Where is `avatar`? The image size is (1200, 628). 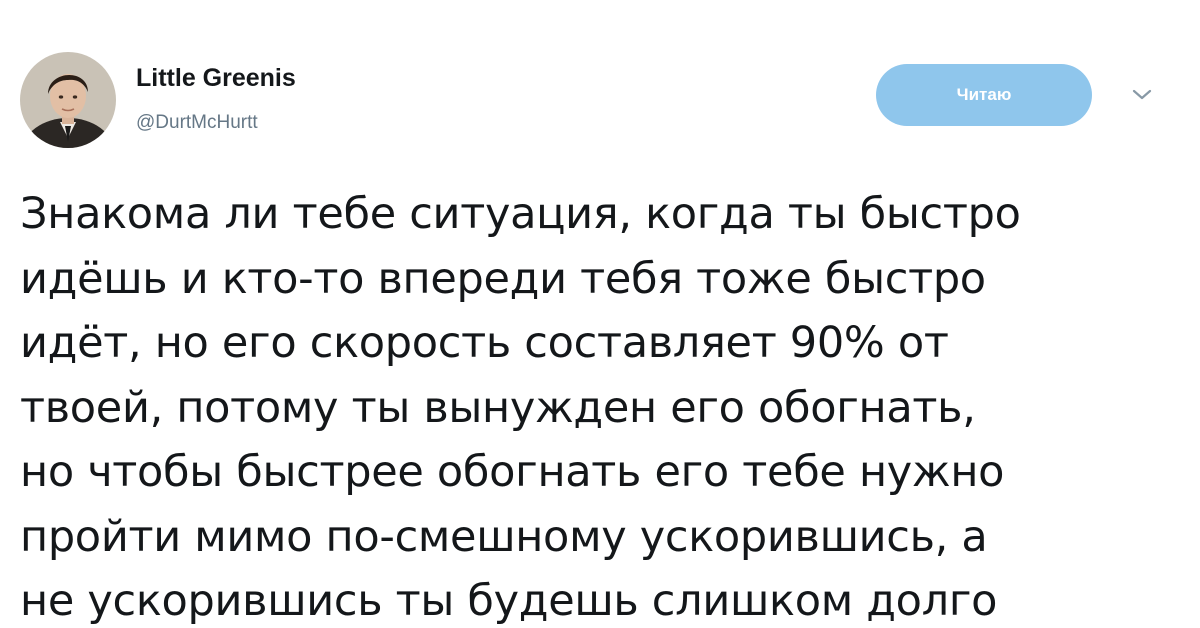
avatar is located at coordinates (68, 100).